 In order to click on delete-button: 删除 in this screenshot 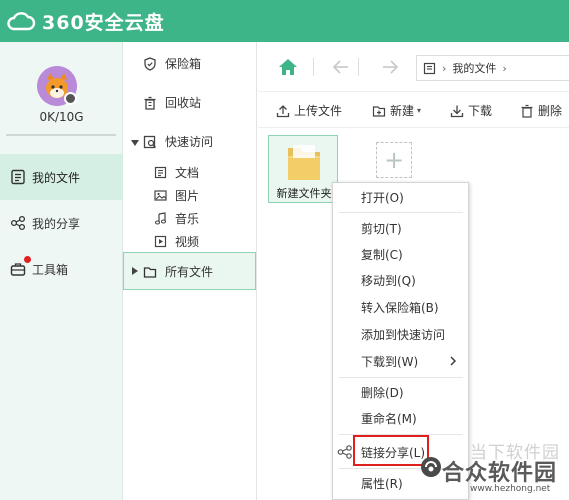, I will do `click(541, 110)`.